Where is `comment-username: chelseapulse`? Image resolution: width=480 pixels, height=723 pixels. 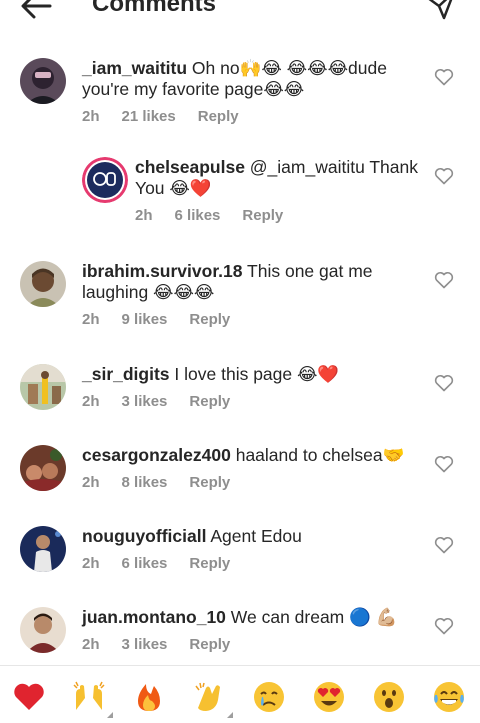 comment-username: chelseapulse is located at coordinates (190, 167).